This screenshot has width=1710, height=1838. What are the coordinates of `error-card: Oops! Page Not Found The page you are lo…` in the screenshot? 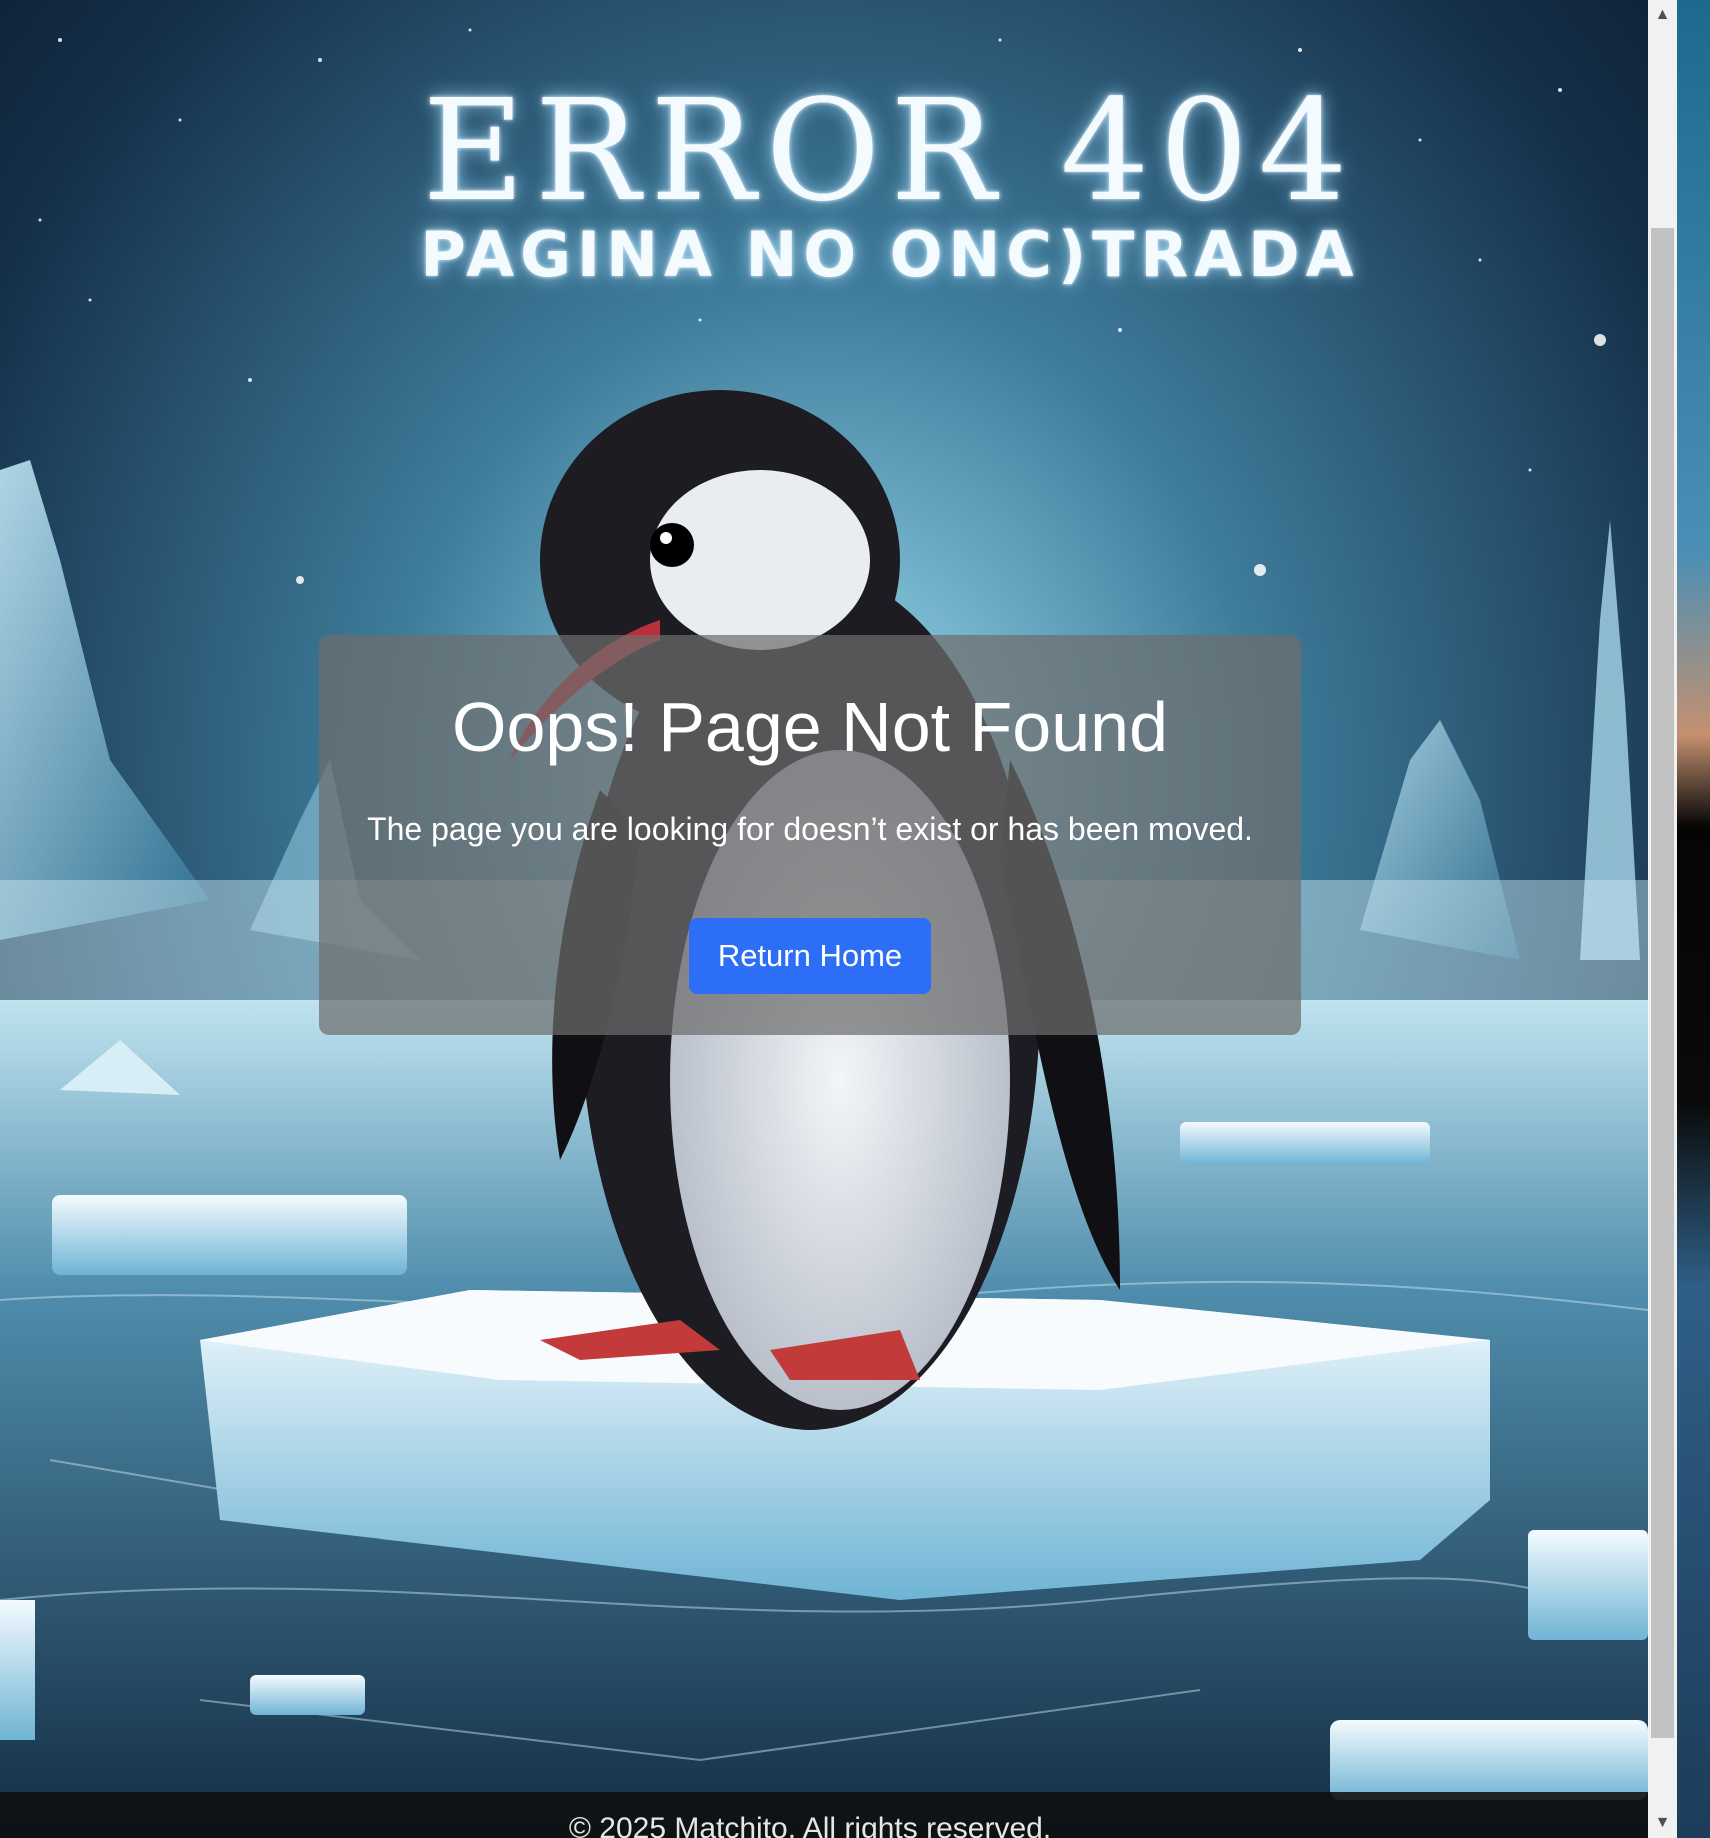 It's located at (810, 835).